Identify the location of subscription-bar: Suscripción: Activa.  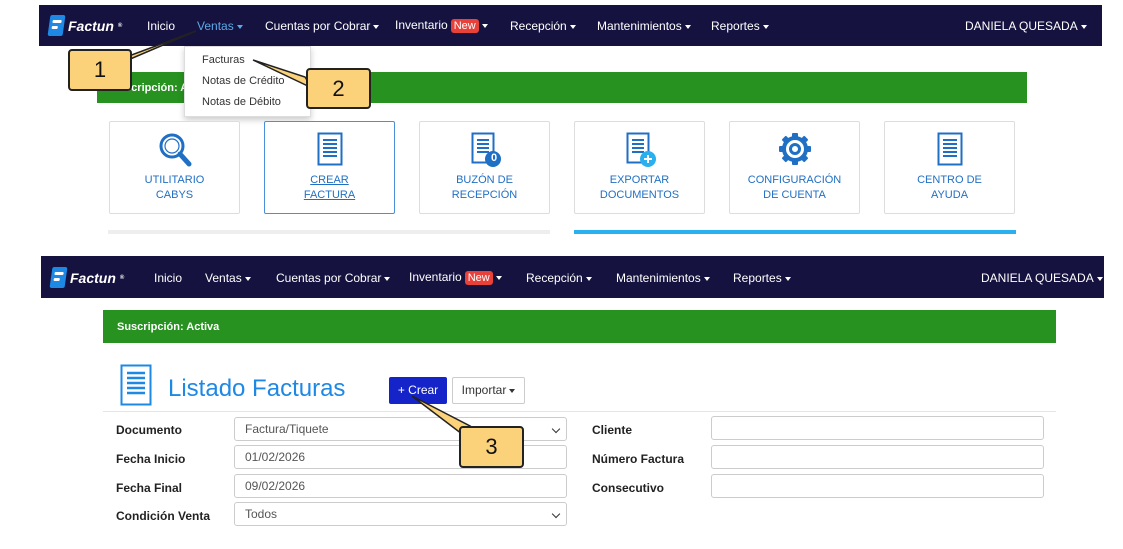
(579, 326).